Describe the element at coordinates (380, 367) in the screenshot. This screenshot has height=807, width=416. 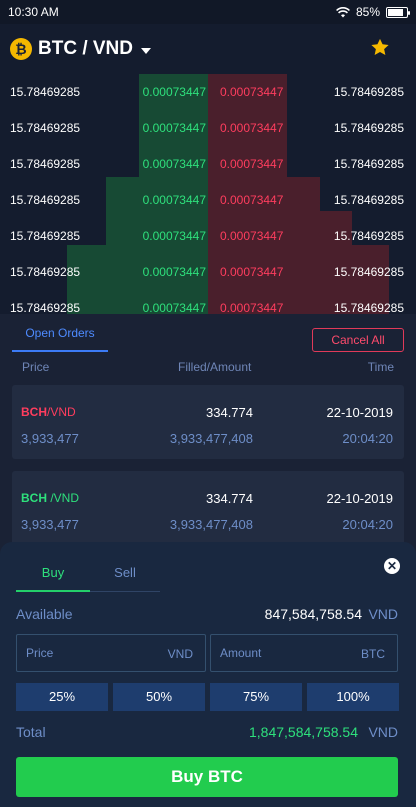
I see `header-time: Time` at that location.